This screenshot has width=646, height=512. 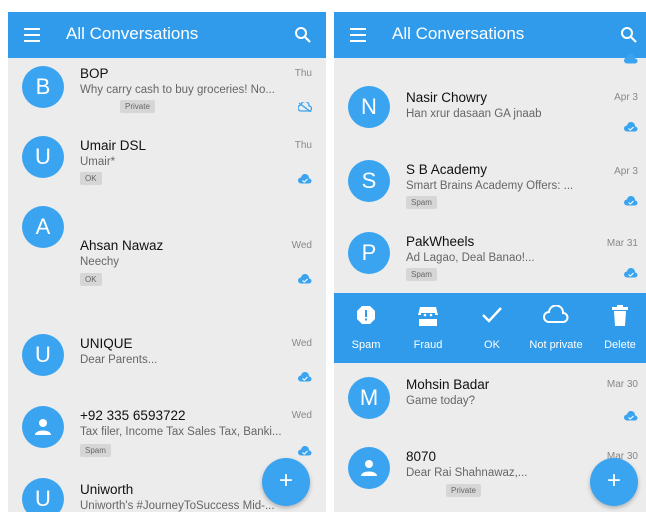 I want to click on avatar: M, so click(x=369, y=398).